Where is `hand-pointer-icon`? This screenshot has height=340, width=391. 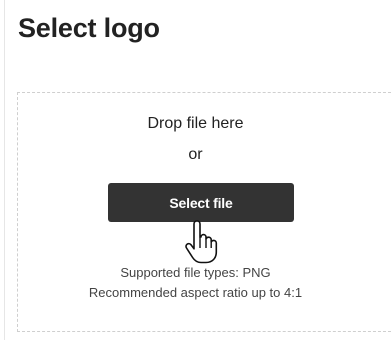
hand-pointer-icon is located at coordinates (201, 242).